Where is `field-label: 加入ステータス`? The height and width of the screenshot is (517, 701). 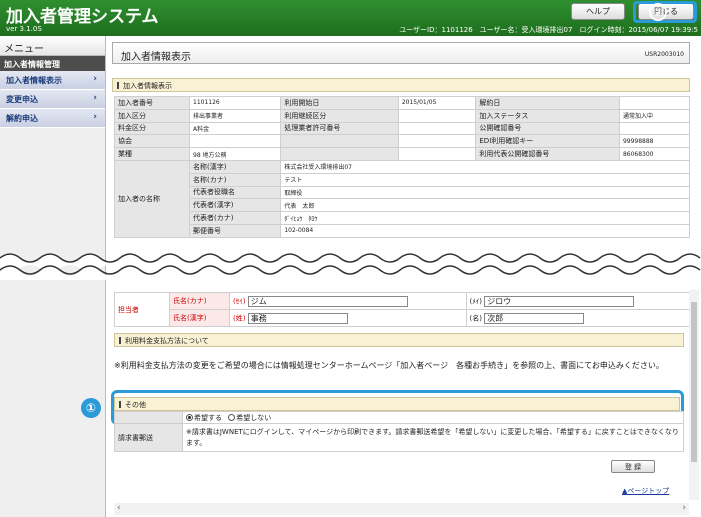 field-label: 加入ステータス is located at coordinates (547, 115).